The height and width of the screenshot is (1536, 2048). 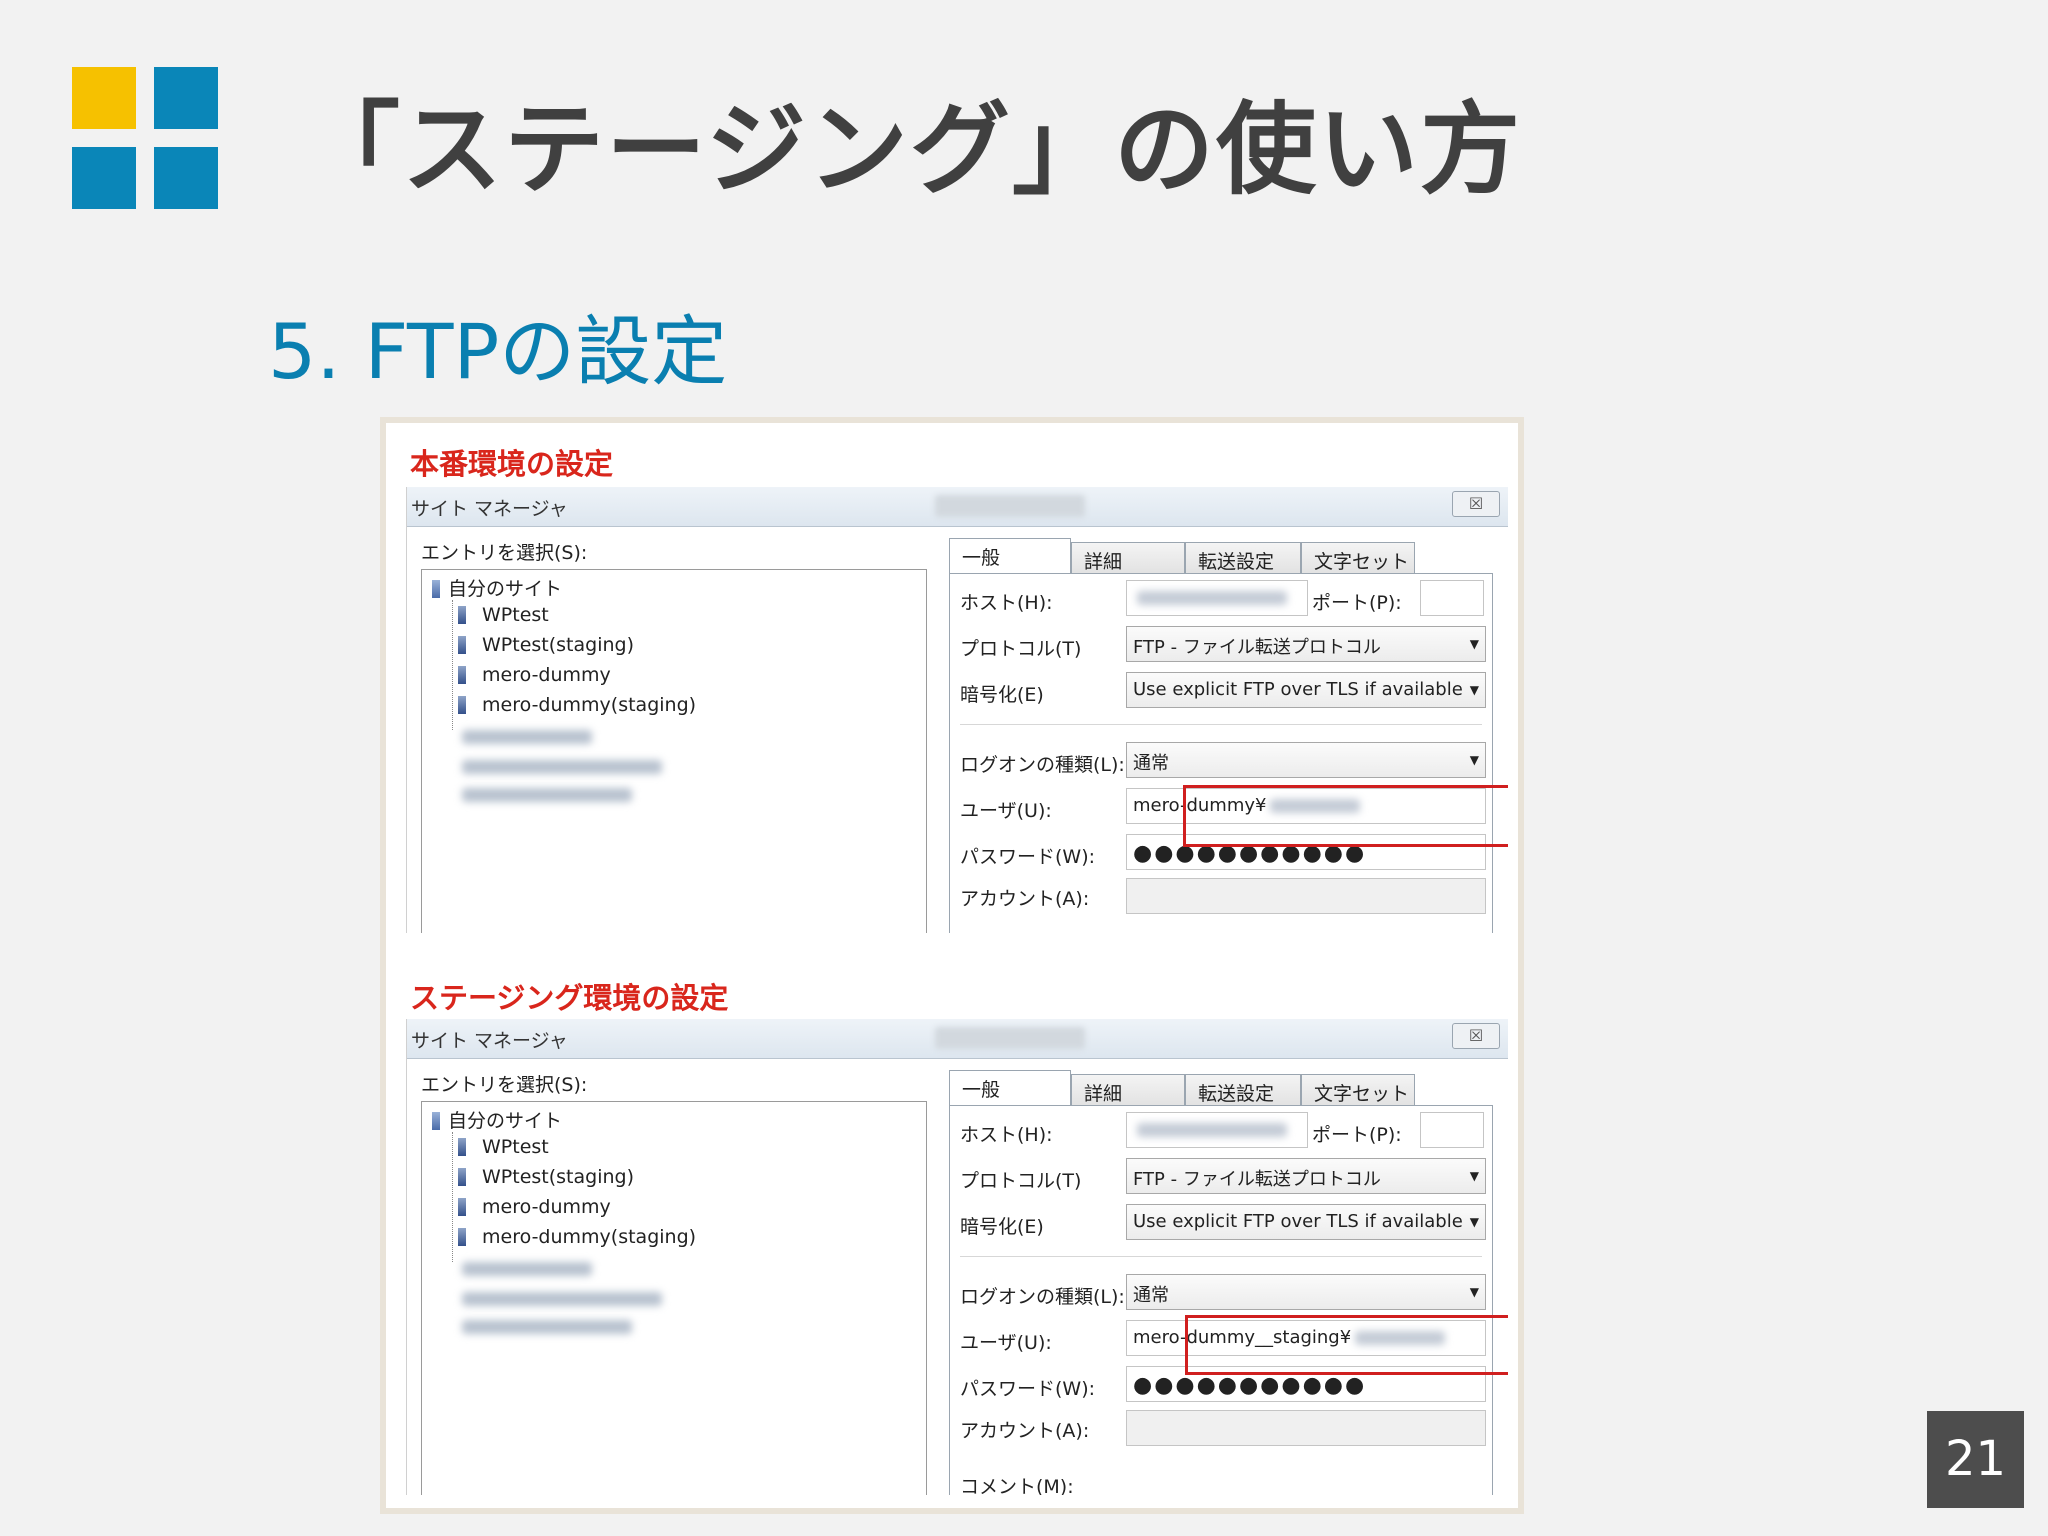 What do you see at coordinates (1975, 1459) in the screenshot?
I see `page-number: 21` at bounding box center [1975, 1459].